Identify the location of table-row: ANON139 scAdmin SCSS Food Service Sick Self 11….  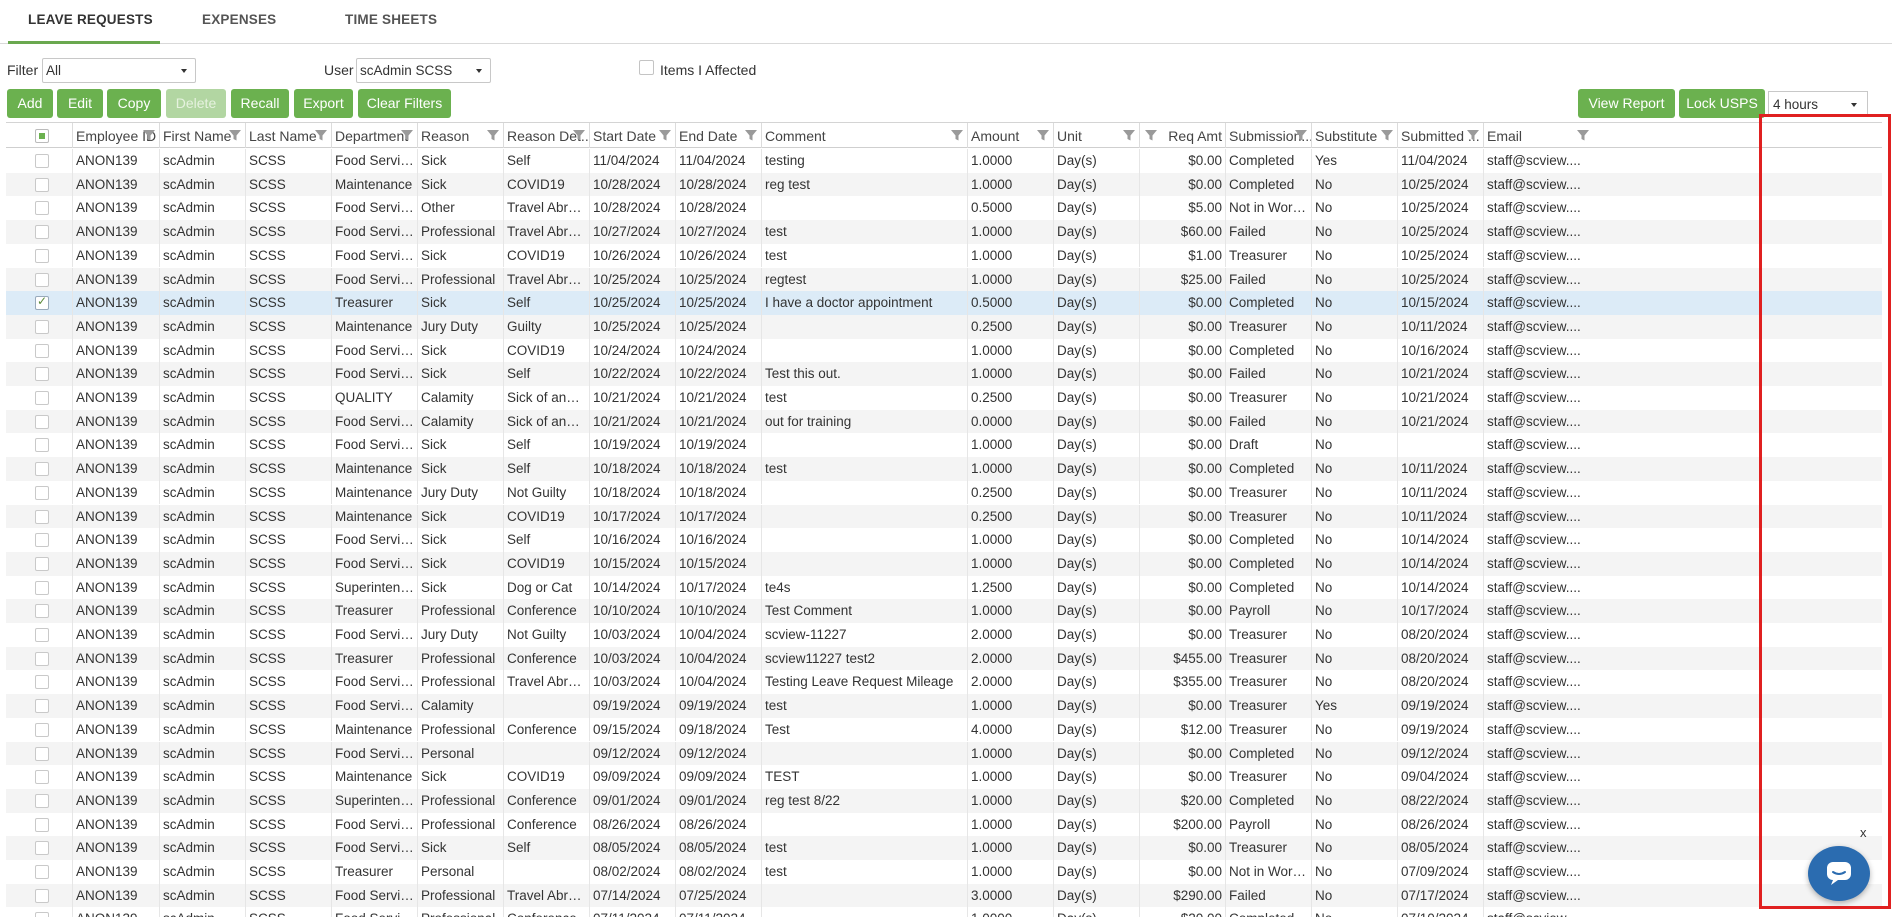
(944, 161).